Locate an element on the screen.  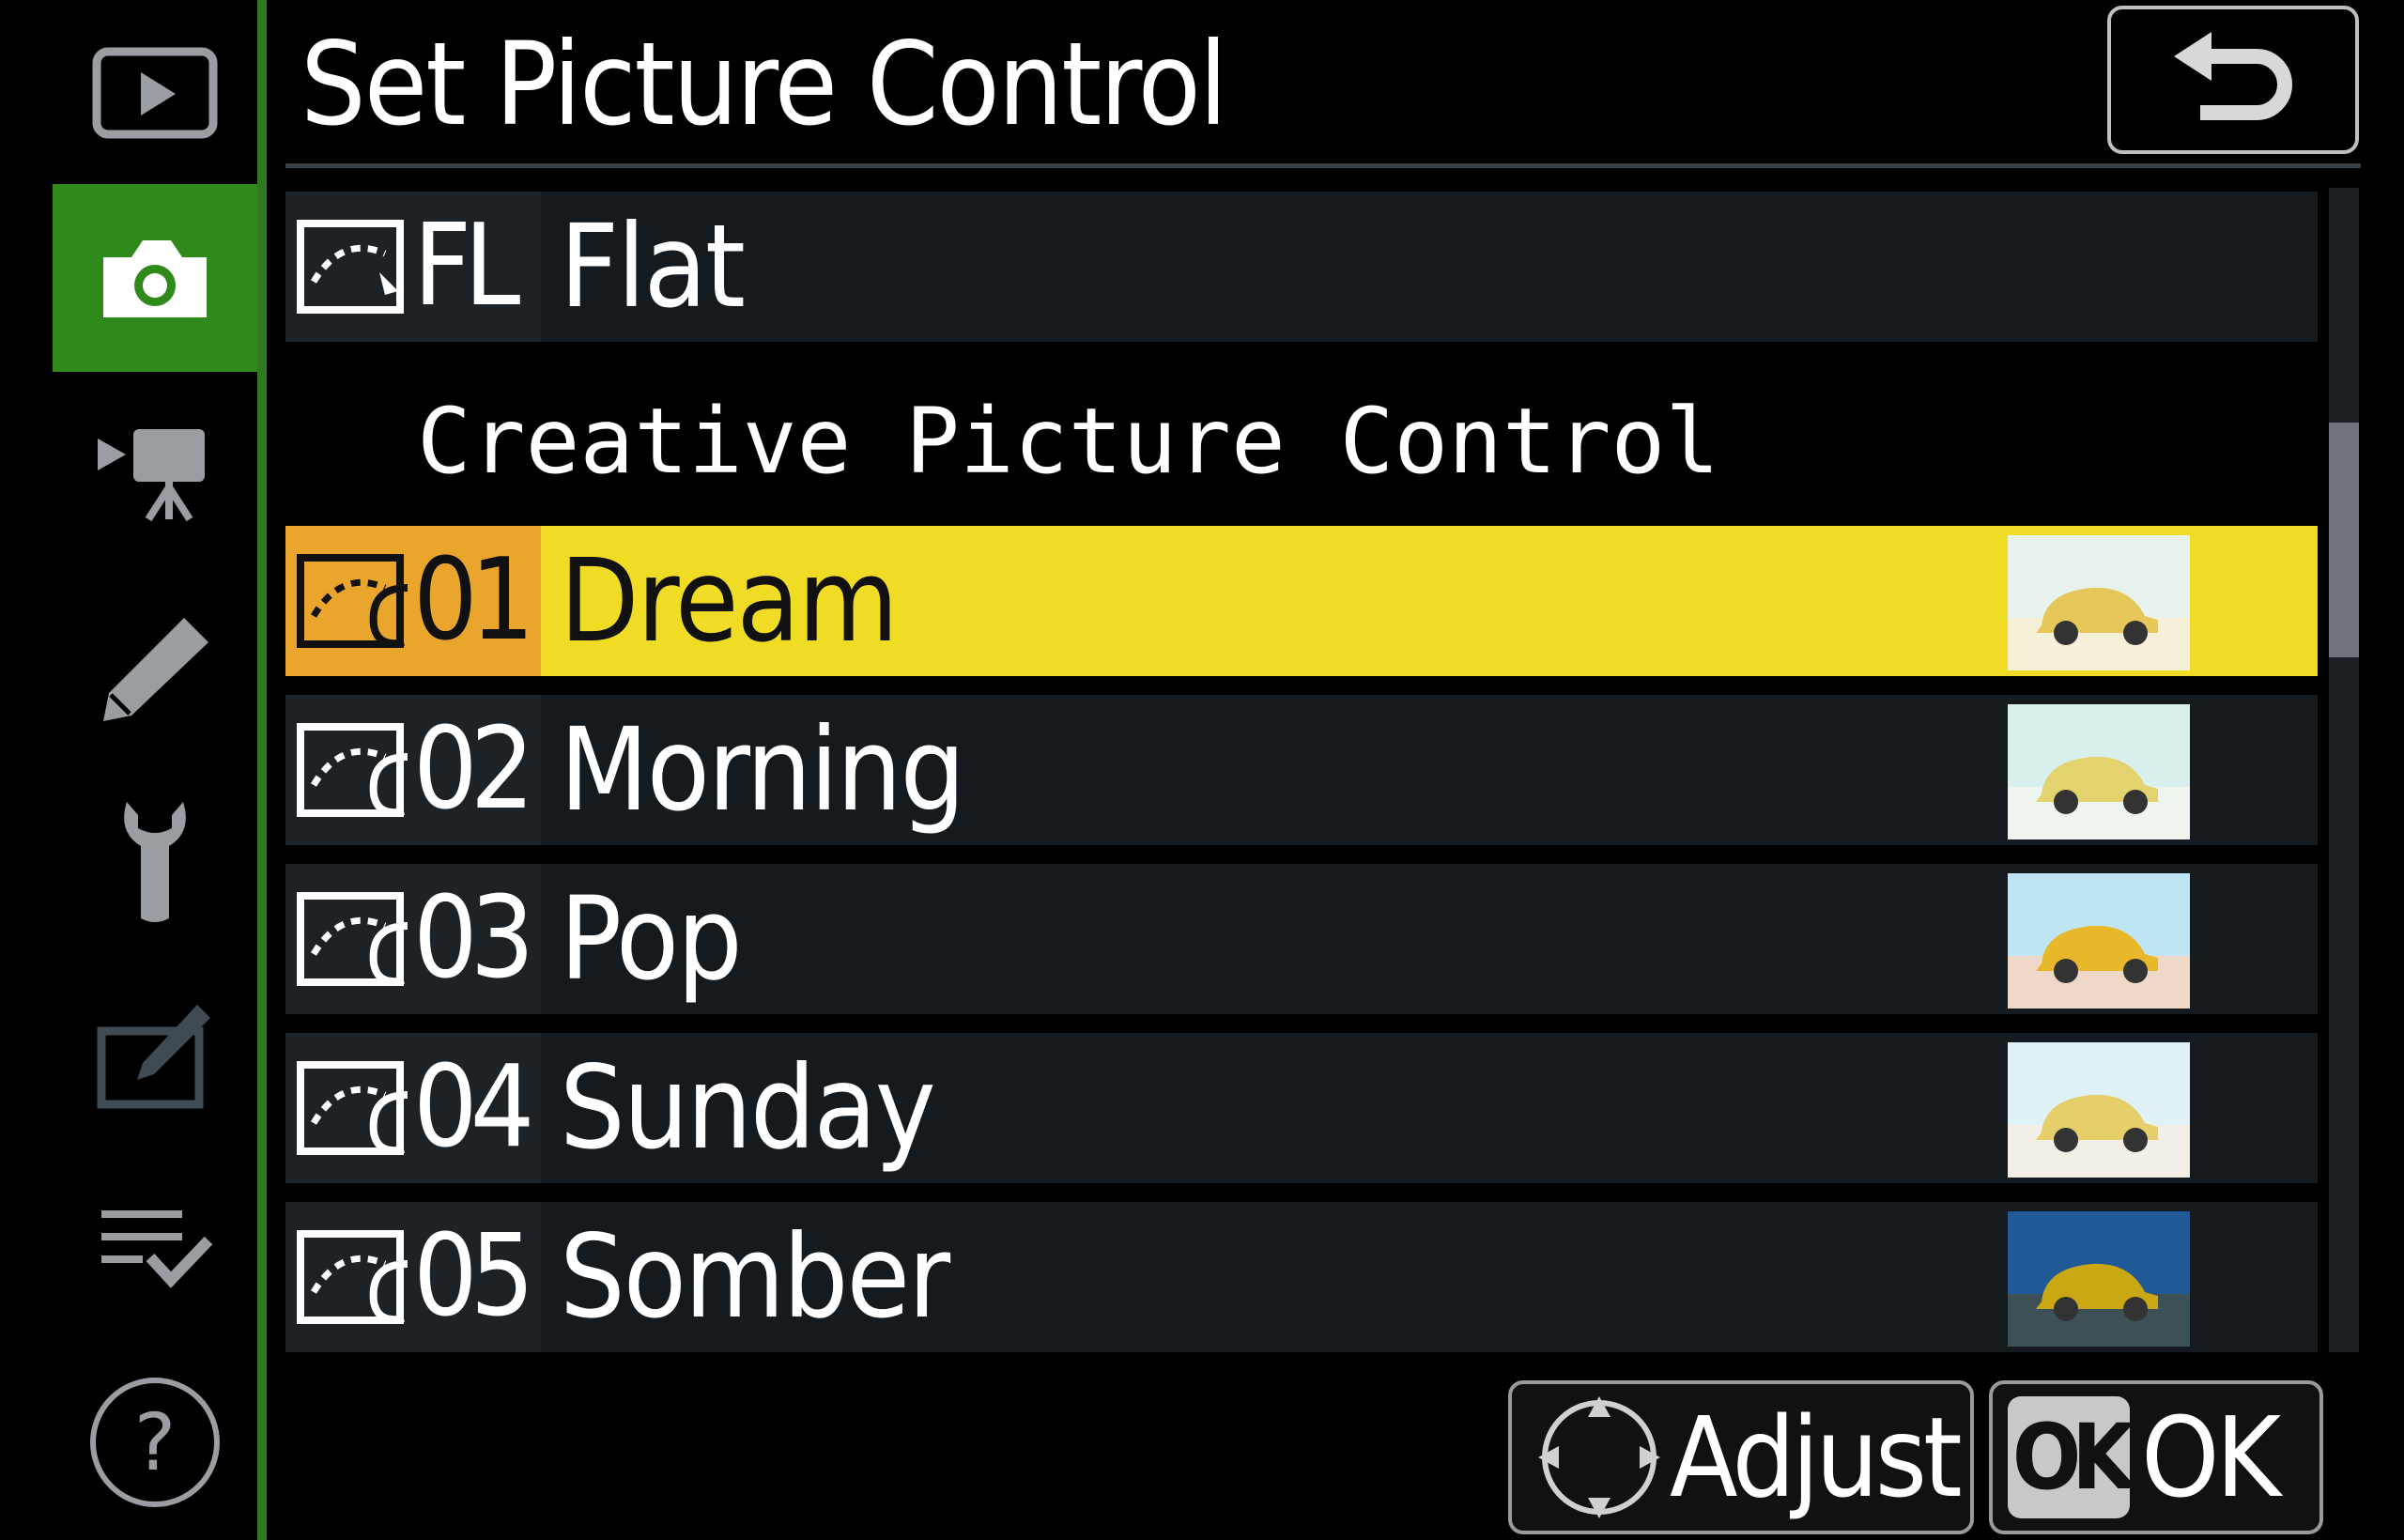
movie-camera-icon is located at coordinates (151, 475).